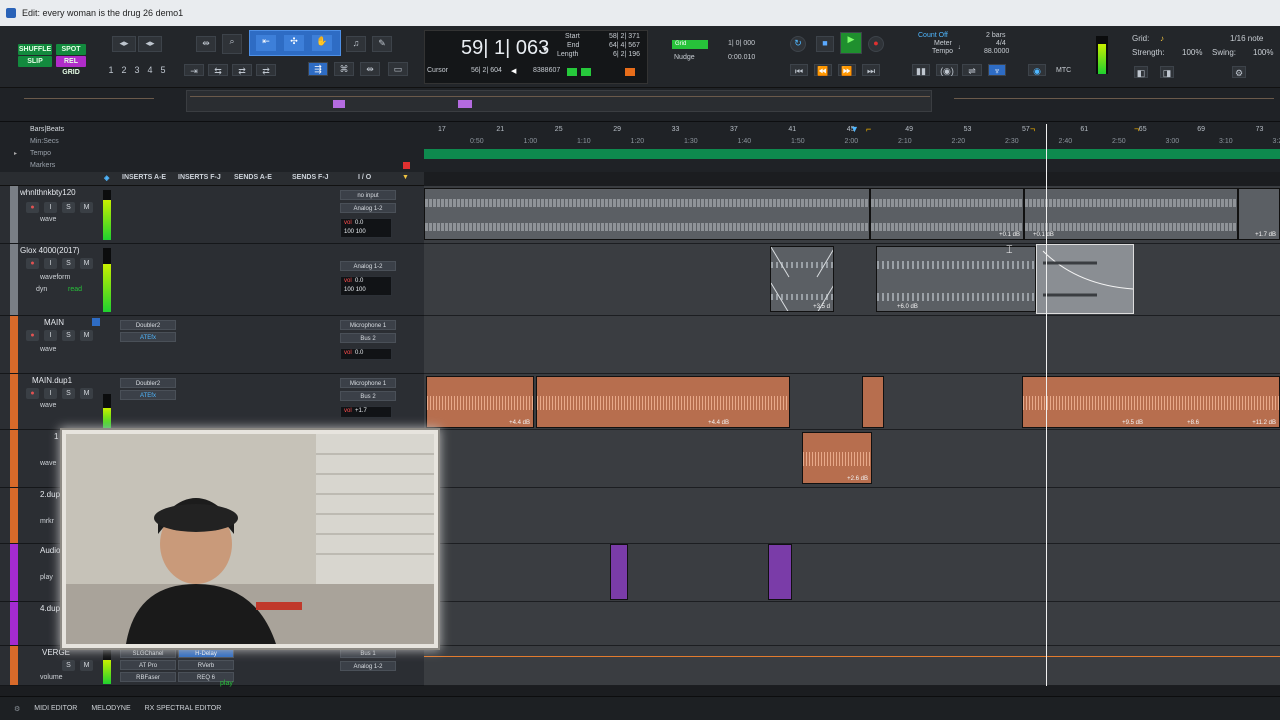  Describe the element at coordinates (1167, 72) in the screenshot. I see `quantize-settings-icon: ◨` at that location.